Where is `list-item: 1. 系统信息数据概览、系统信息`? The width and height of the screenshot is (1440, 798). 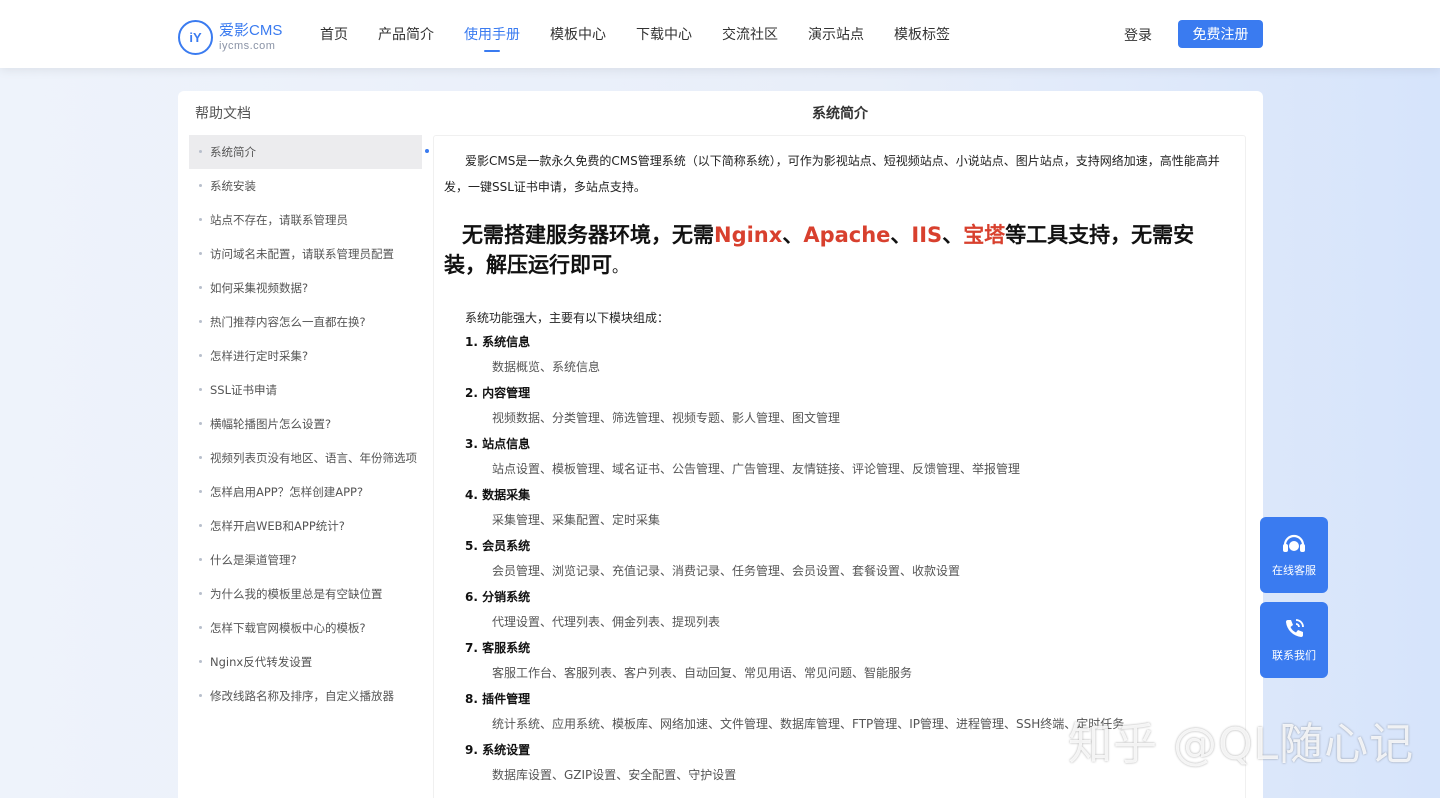 list-item: 1. 系统信息数据概览、系统信息 is located at coordinates (855, 359).